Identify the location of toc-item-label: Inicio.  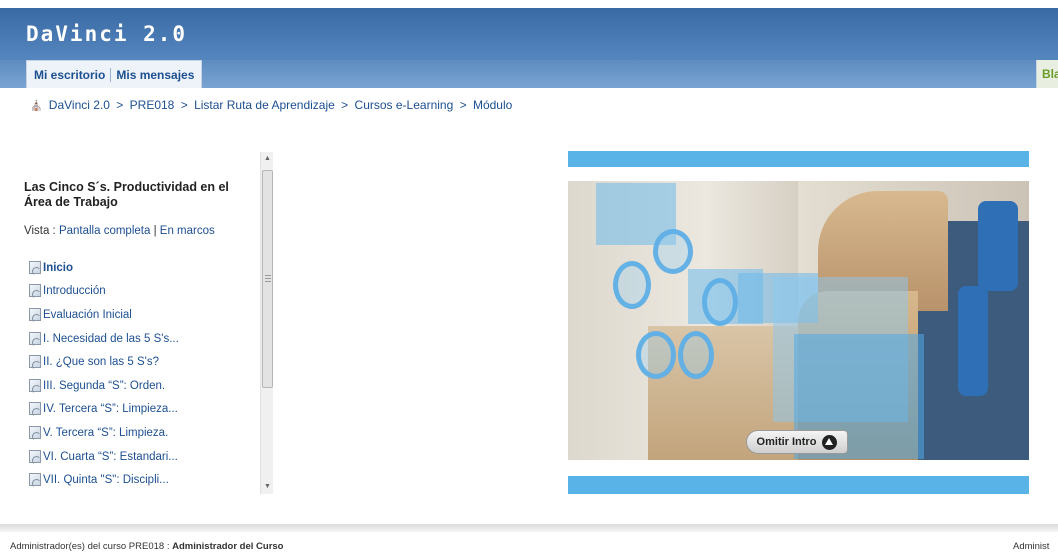
(58, 267).